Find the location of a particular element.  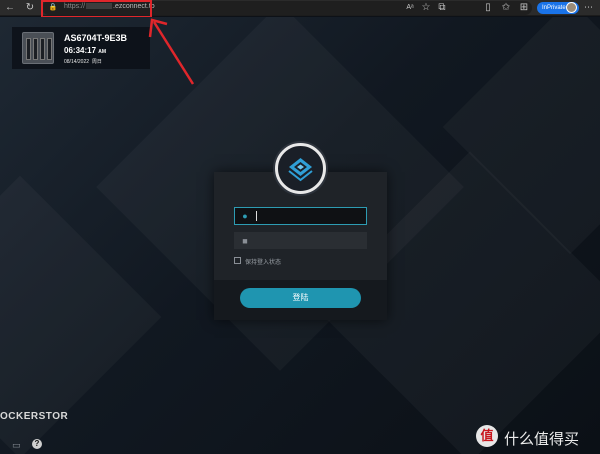

read-aloud-icon: Aᵃ is located at coordinates (410, 8).